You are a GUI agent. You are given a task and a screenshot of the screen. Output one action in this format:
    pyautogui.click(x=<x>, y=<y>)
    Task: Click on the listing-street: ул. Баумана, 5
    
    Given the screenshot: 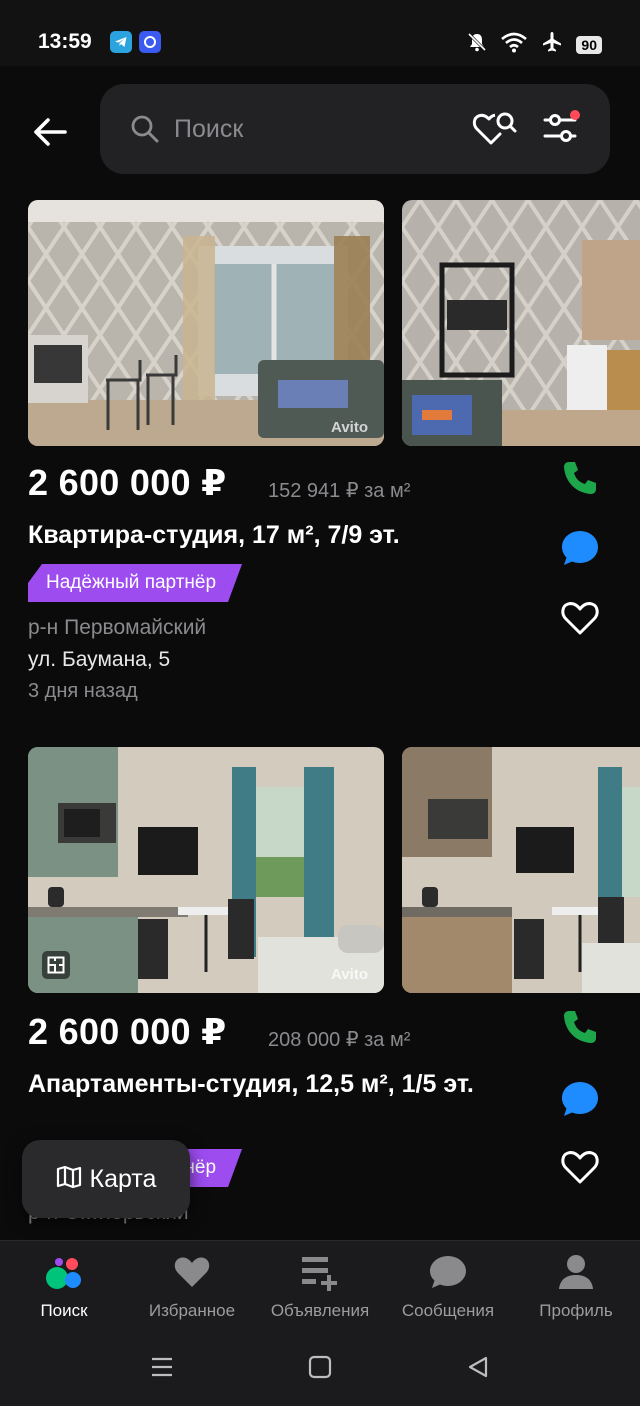 What is the action you would take?
    pyautogui.click(x=99, y=659)
    